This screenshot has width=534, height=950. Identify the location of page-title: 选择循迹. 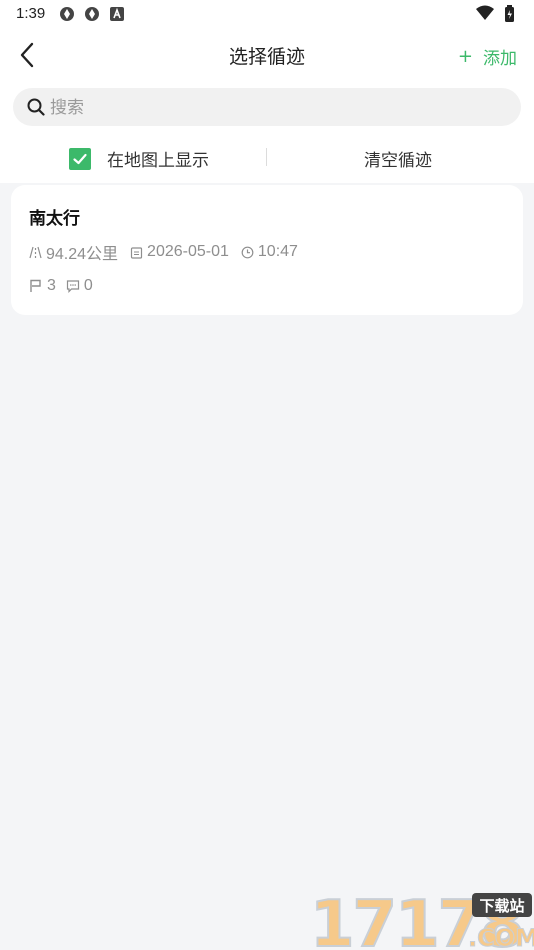
(266, 57).